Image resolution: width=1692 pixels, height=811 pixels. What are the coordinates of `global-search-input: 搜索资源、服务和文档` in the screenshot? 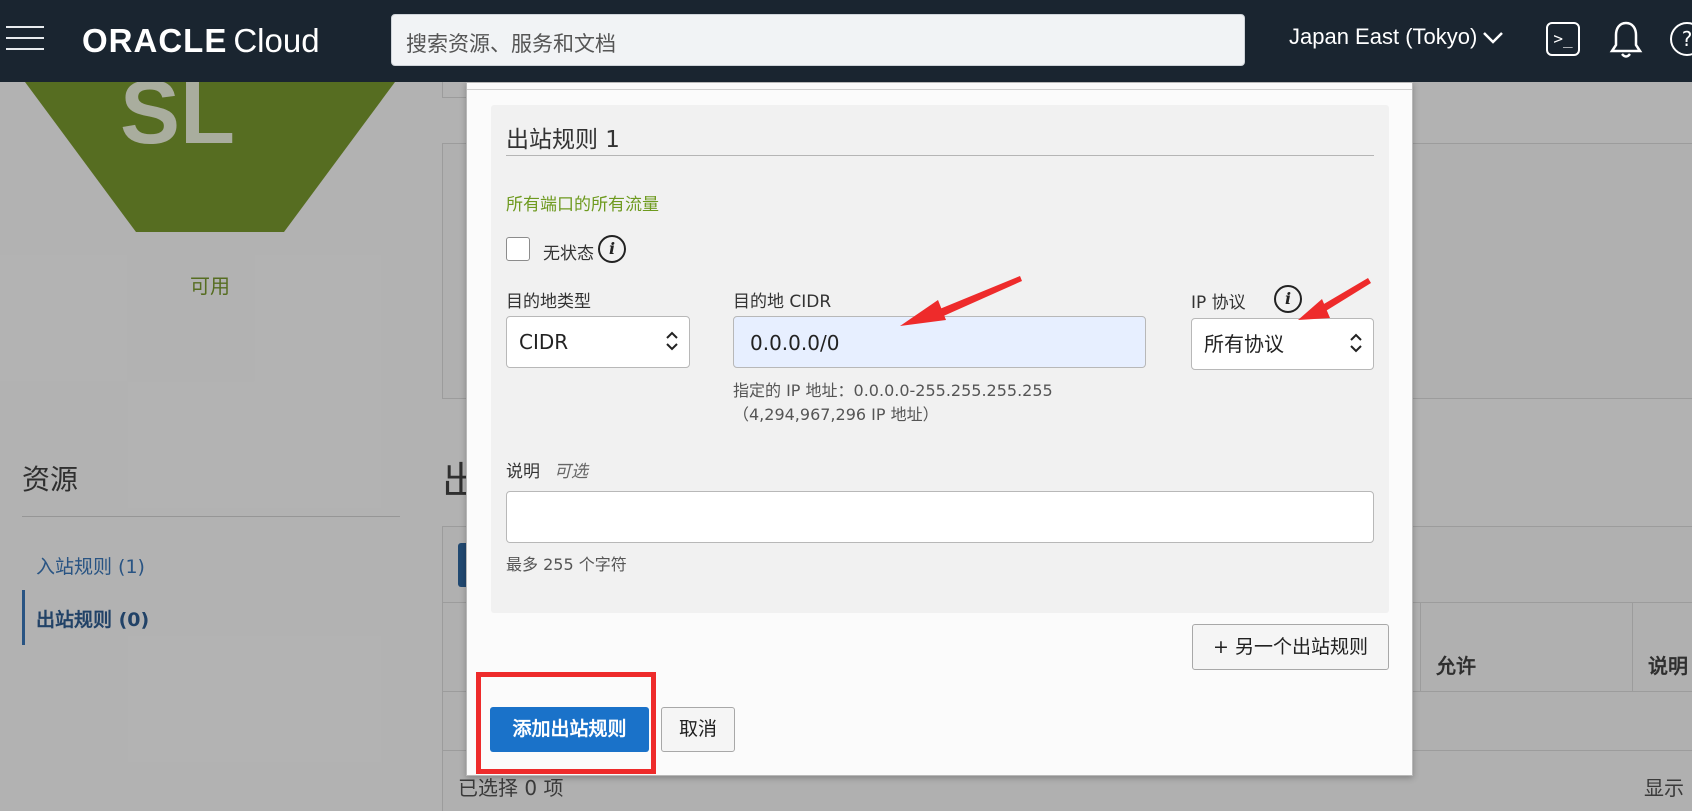 It's located at (818, 40).